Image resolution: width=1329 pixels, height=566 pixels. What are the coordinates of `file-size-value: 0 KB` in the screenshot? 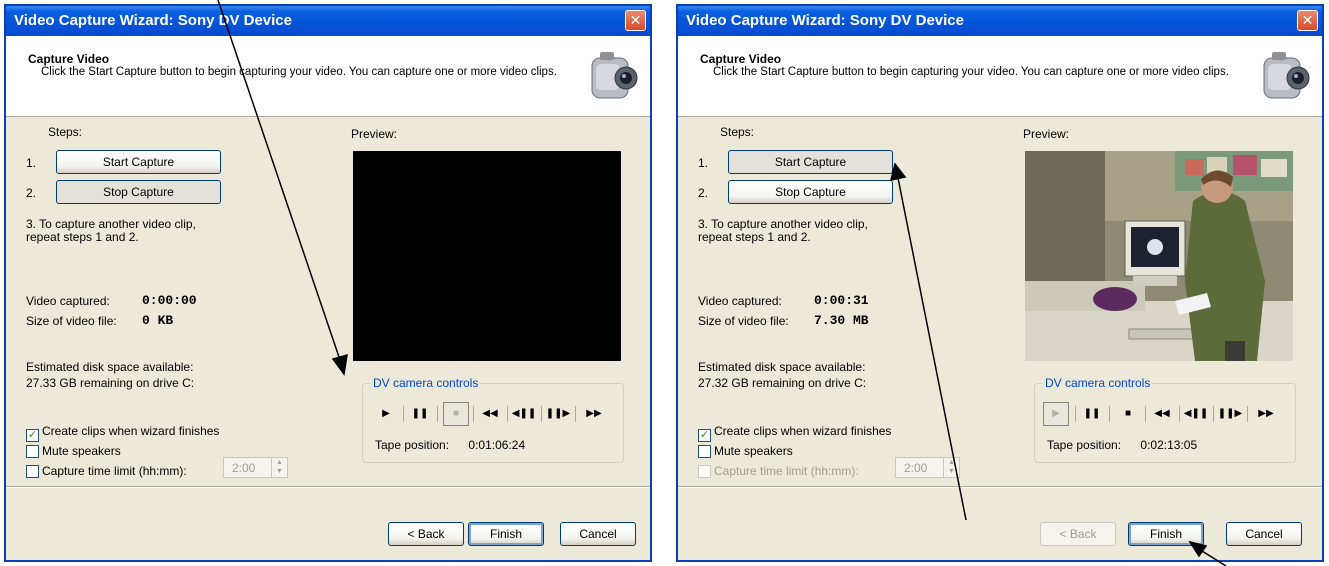 It's located at (158, 320).